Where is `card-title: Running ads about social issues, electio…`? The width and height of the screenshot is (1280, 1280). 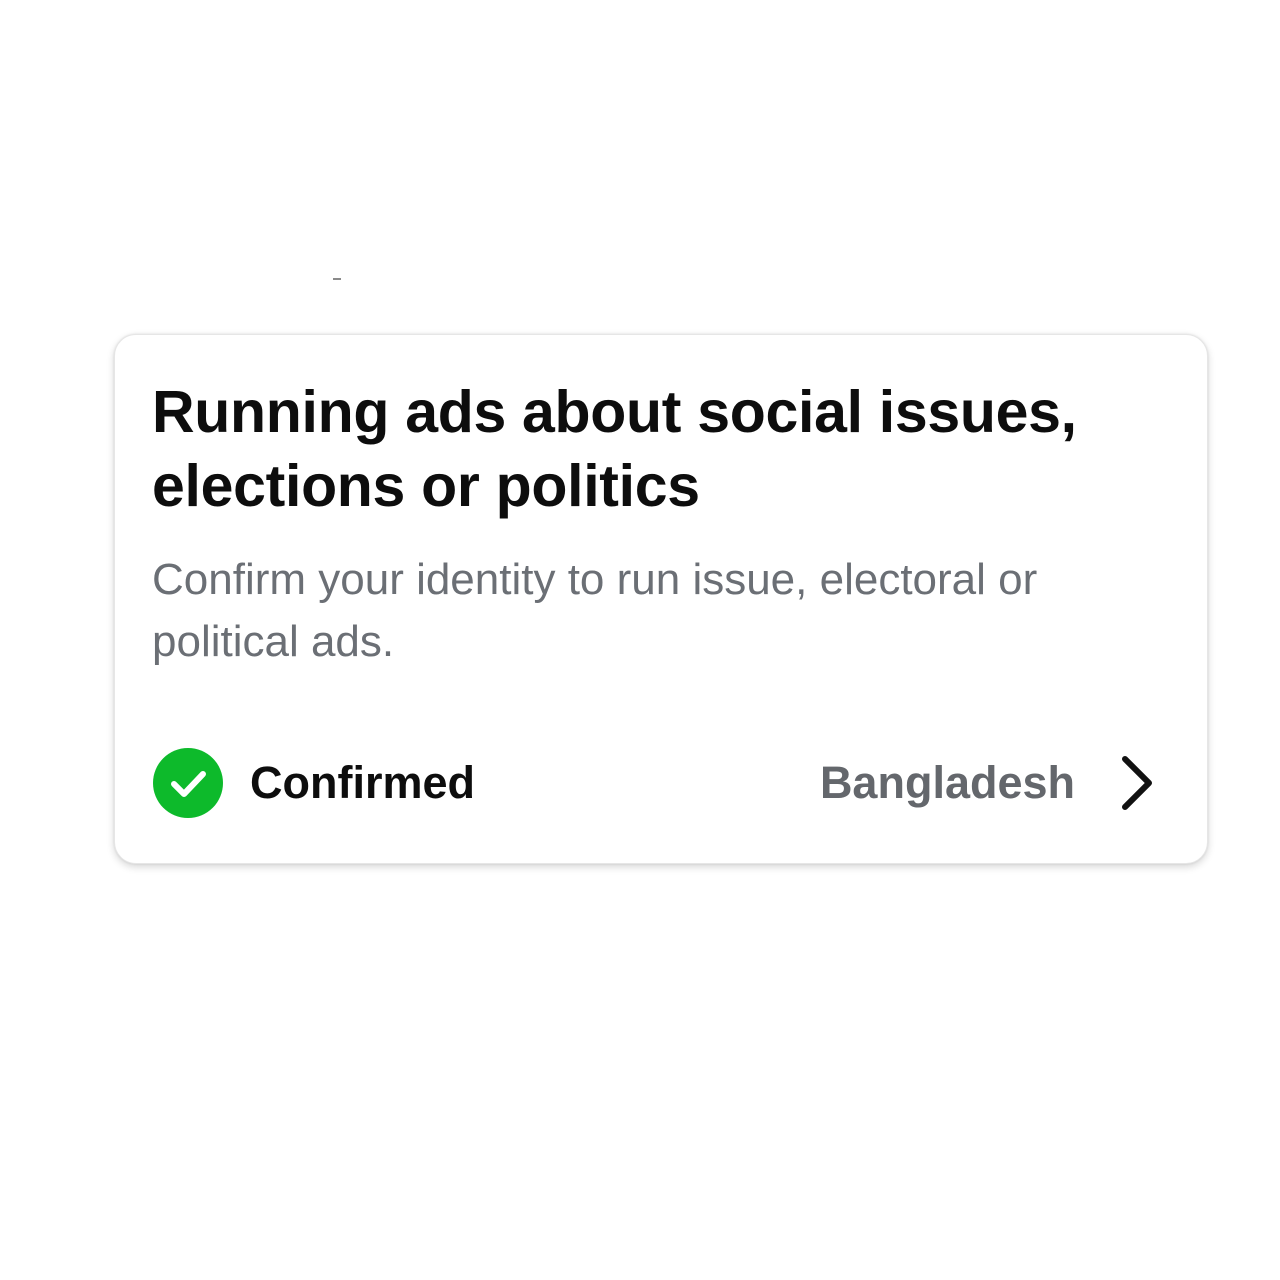
card-title: Running ads about social issues, electio… is located at coordinates (614, 449).